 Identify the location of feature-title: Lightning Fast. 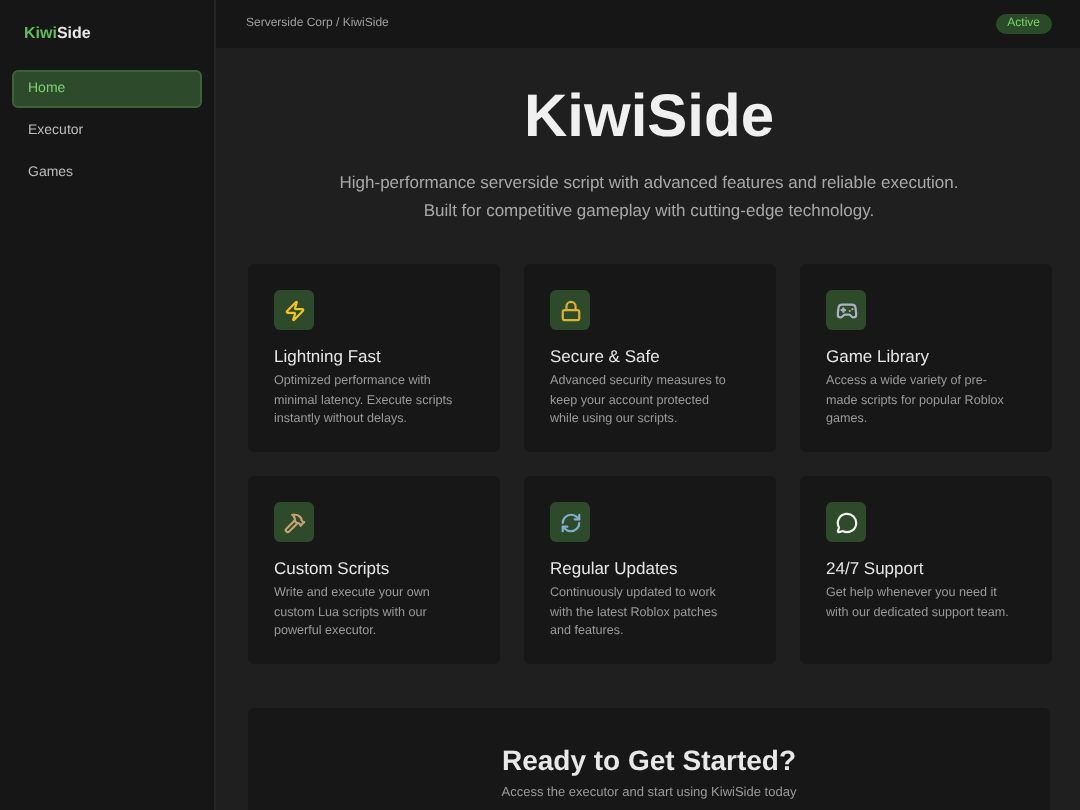
(328, 356).